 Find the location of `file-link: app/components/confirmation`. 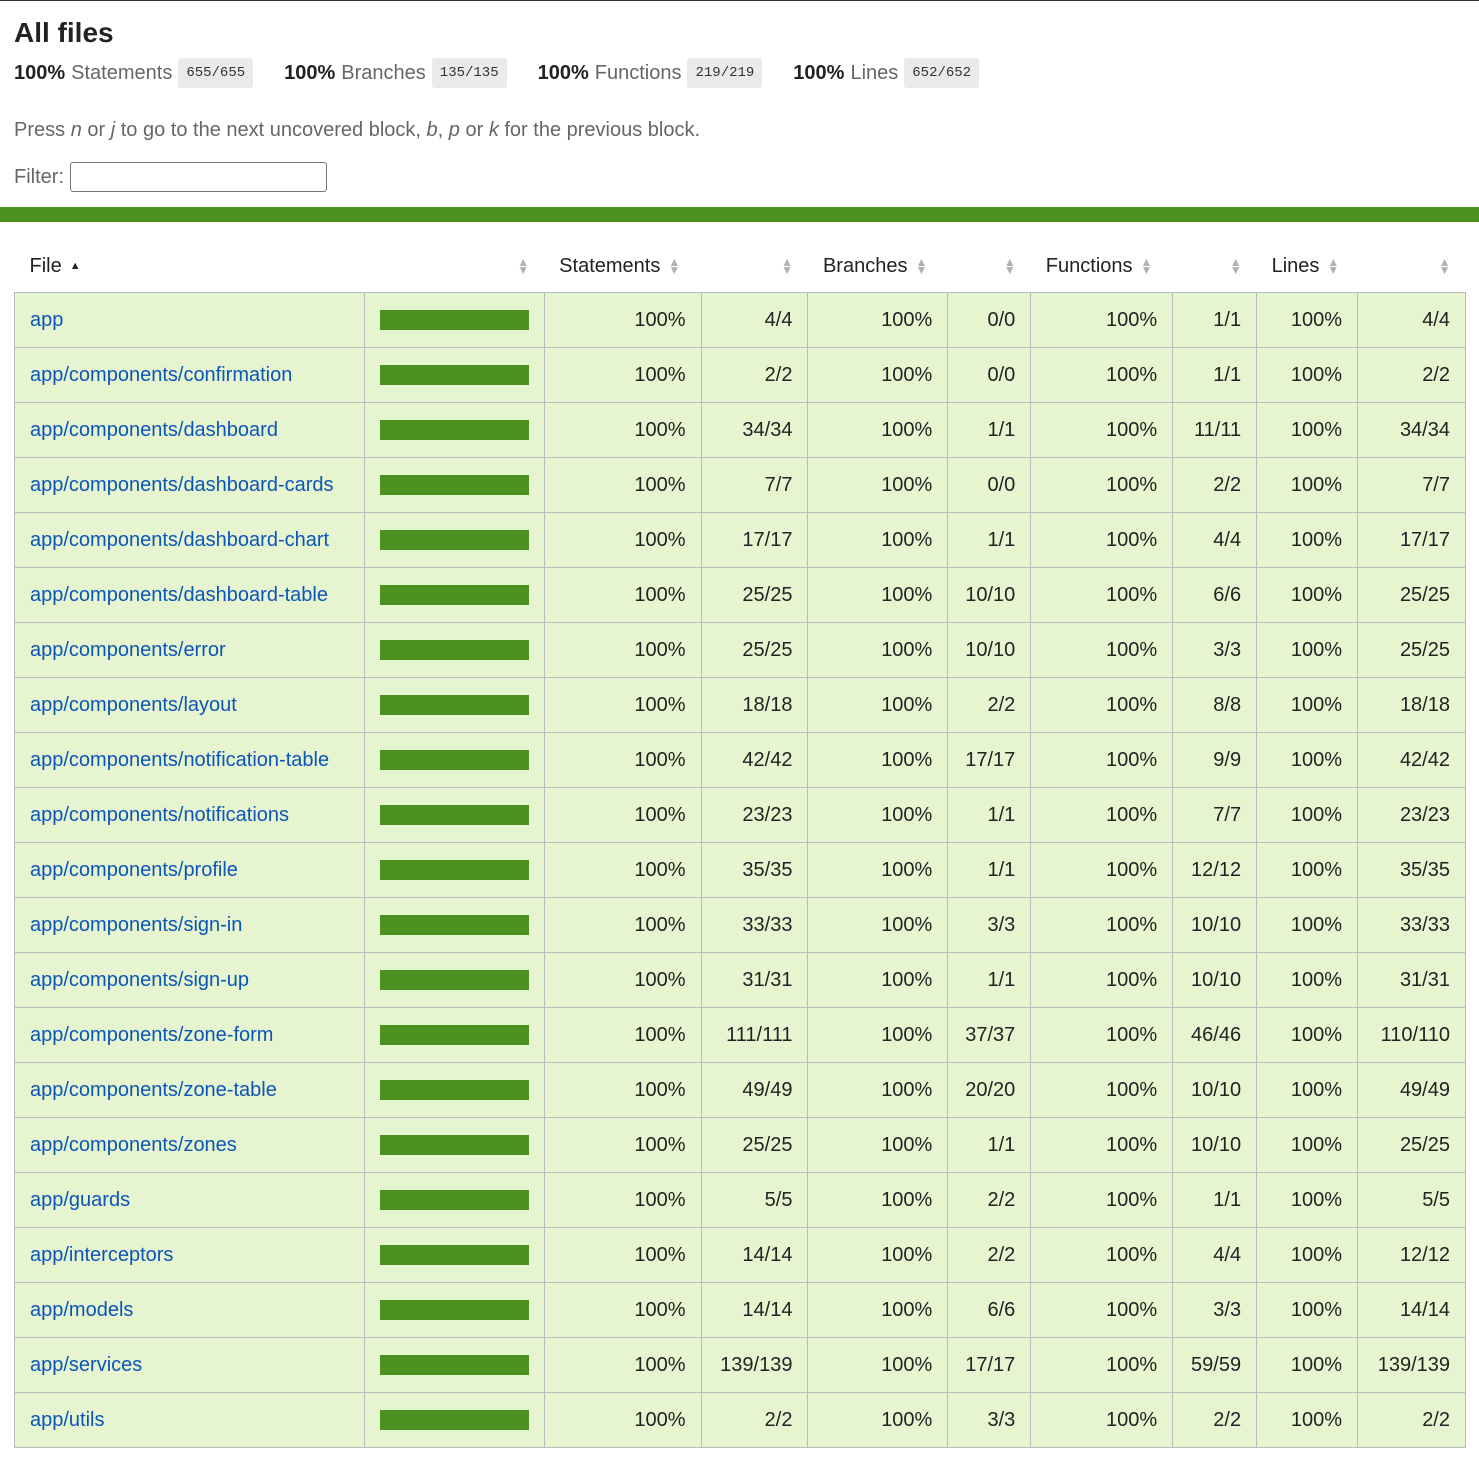

file-link: app/components/confirmation is located at coordinates (161, 375).